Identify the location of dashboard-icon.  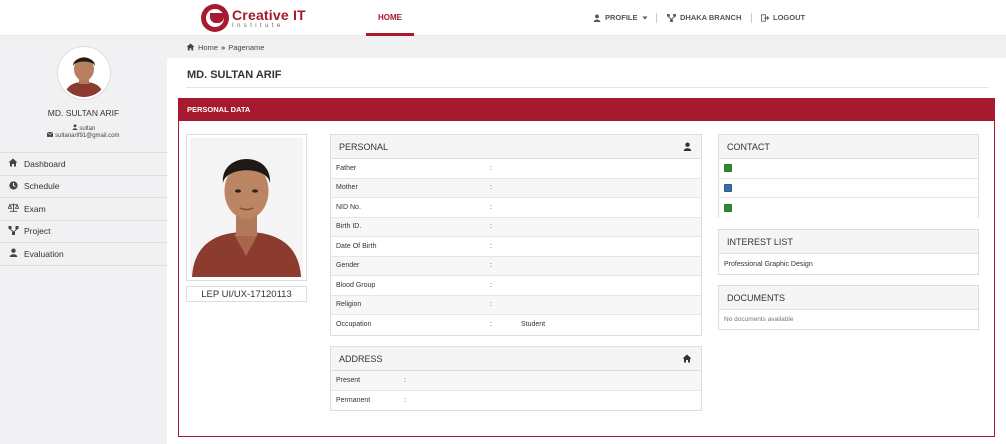
(13, 163).